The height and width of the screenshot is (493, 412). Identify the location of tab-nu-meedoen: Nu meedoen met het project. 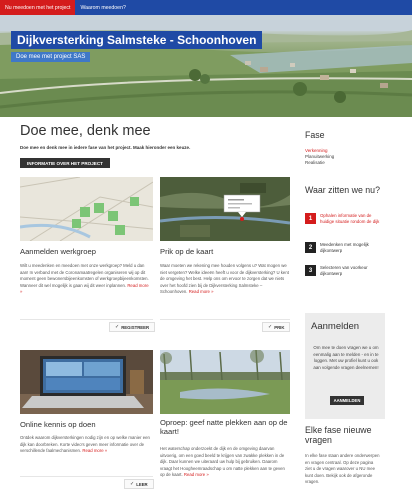
(38, 7).